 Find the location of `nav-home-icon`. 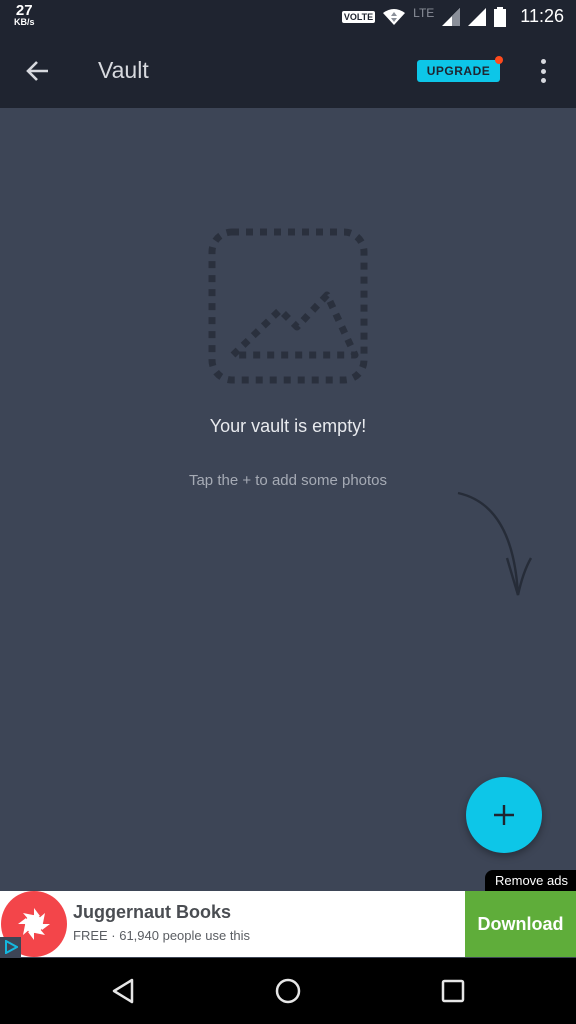

nav-home-icon is located at coordinates (288, 991).